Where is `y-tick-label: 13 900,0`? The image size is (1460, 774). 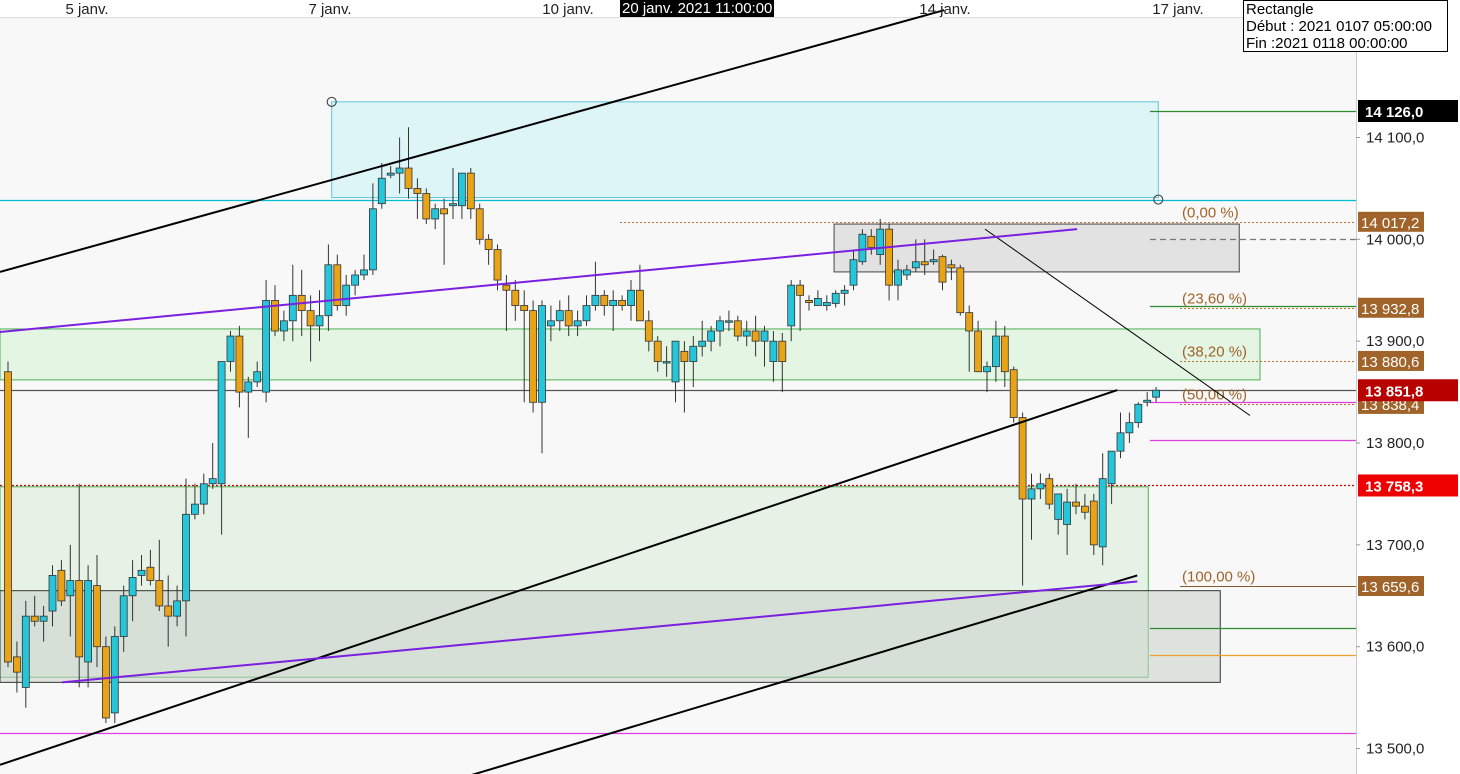
y-tick-label: 13 900,0 is located at coordinates (1395, 341).